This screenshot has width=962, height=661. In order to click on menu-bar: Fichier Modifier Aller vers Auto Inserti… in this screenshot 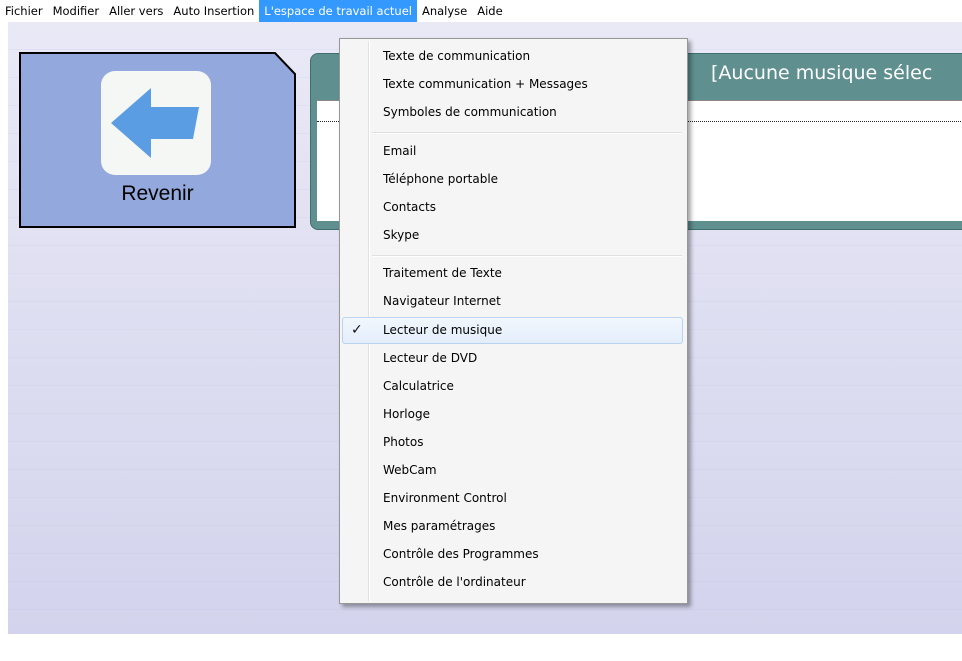, I will do `click(481, 11)`.